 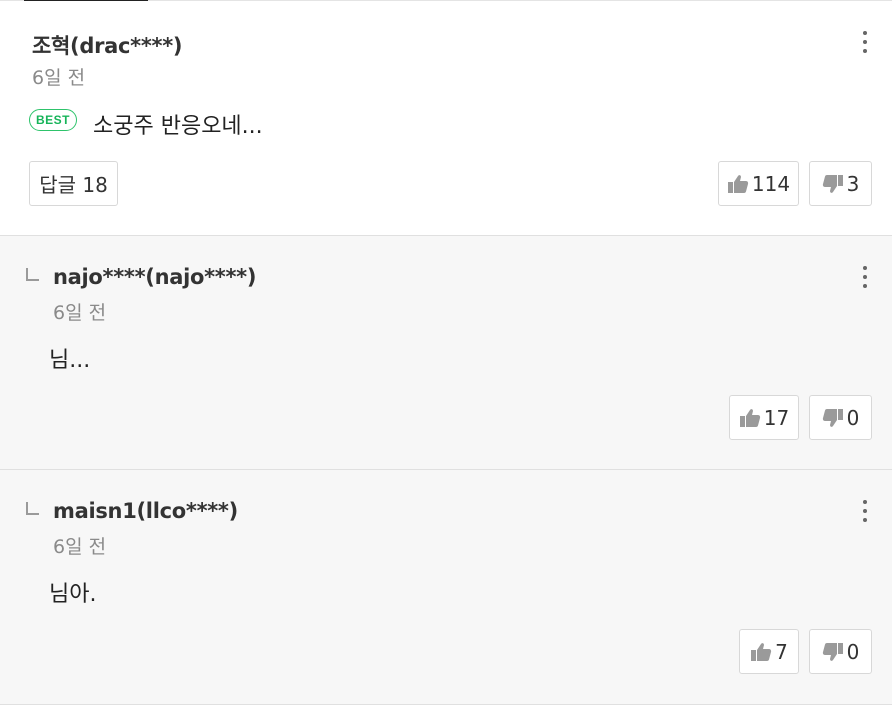 I want to click on dislike-count: 3, so click(x=853, y=183).